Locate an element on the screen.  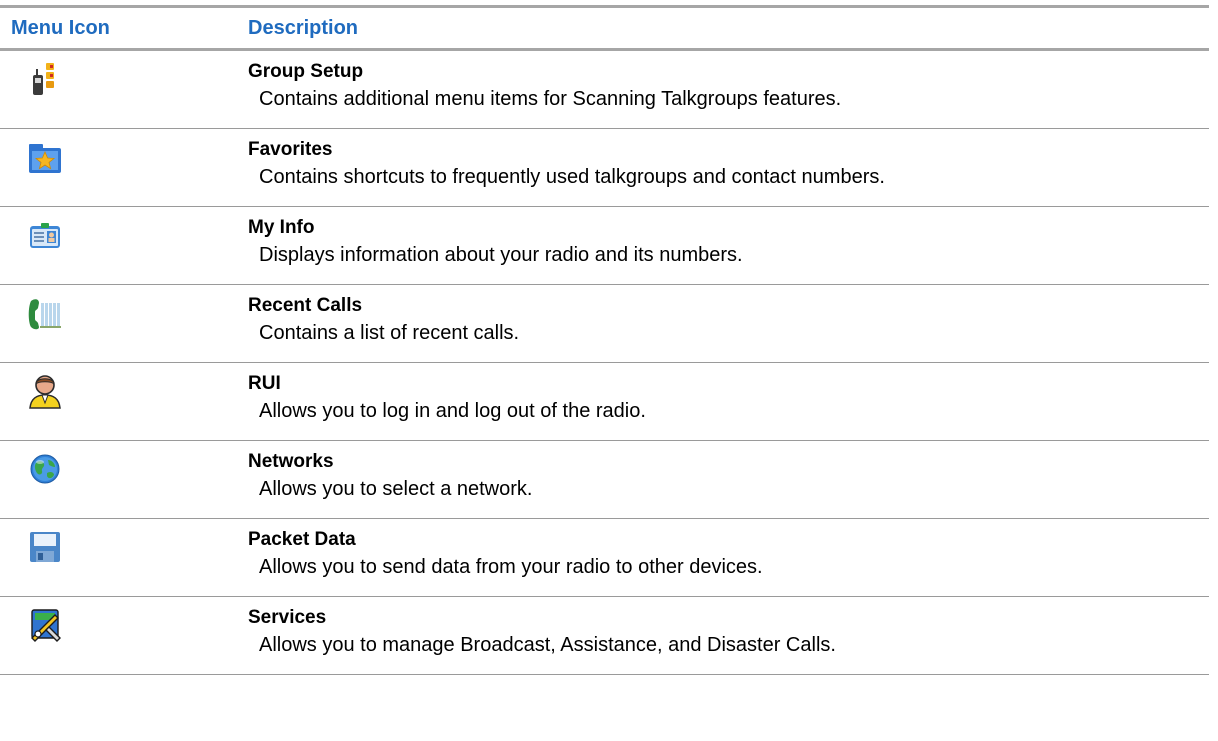
favorites-star-folder-icon is located at coordinates (45, 158).